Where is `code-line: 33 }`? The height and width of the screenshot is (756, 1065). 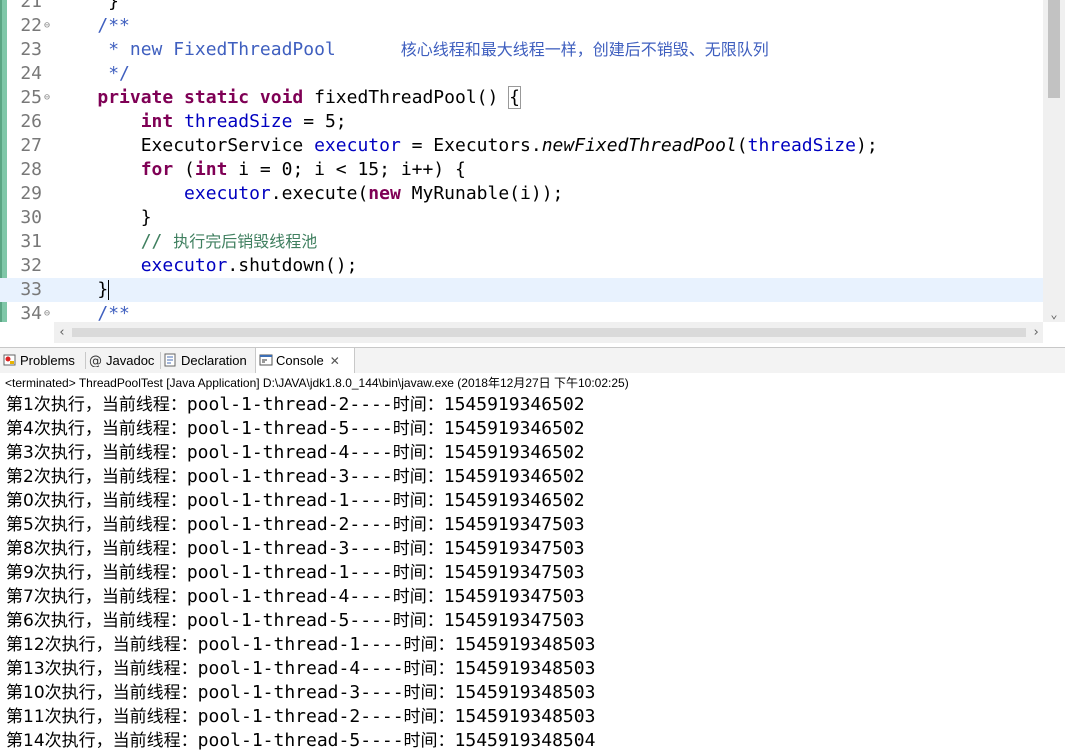
code-line: 33 } is located at coordinates (521, 290).